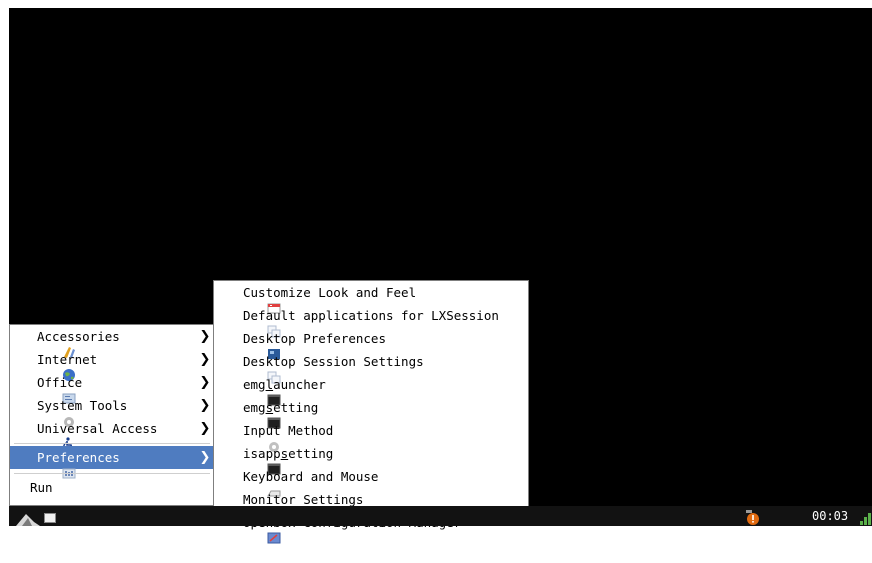 The width and height of the screenshot is (872, 563). Describe the element at coordinates (251, 345) in the screenshot. I see `desktop-preferences-icon` at that location.